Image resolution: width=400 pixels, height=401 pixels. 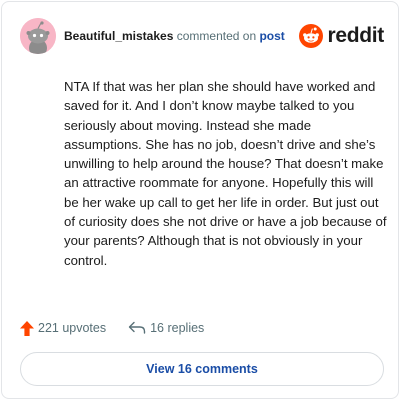 I want to click on replies-button: 16 replies, so click(x=166, y=328).